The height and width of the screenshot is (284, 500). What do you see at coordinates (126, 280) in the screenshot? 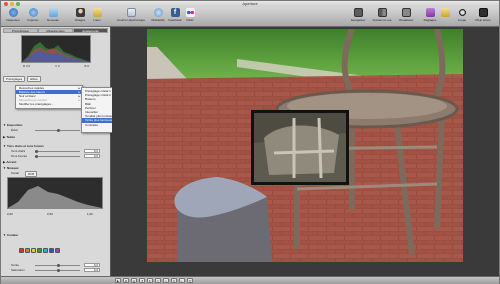
I see `zoom-in-tool-button: ⊕` at bounding box center [126, 280].